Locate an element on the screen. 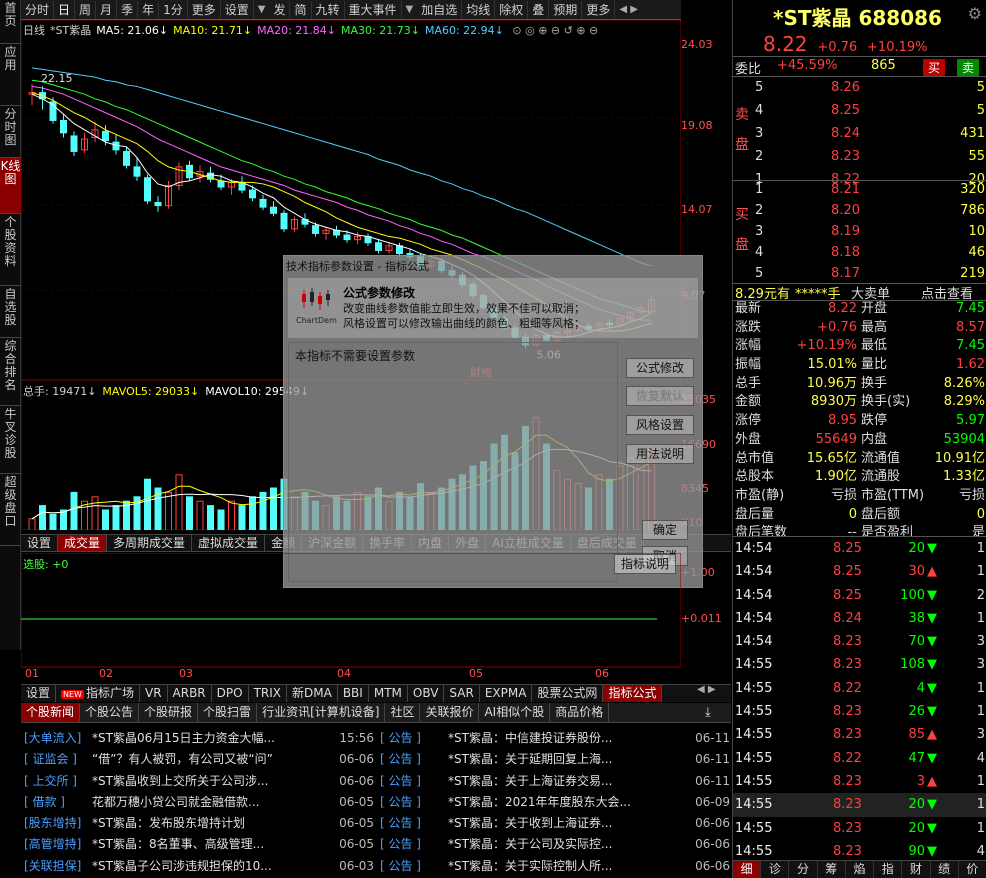  sidebar-item-3: K线图 is located at coordinates (10, 186).